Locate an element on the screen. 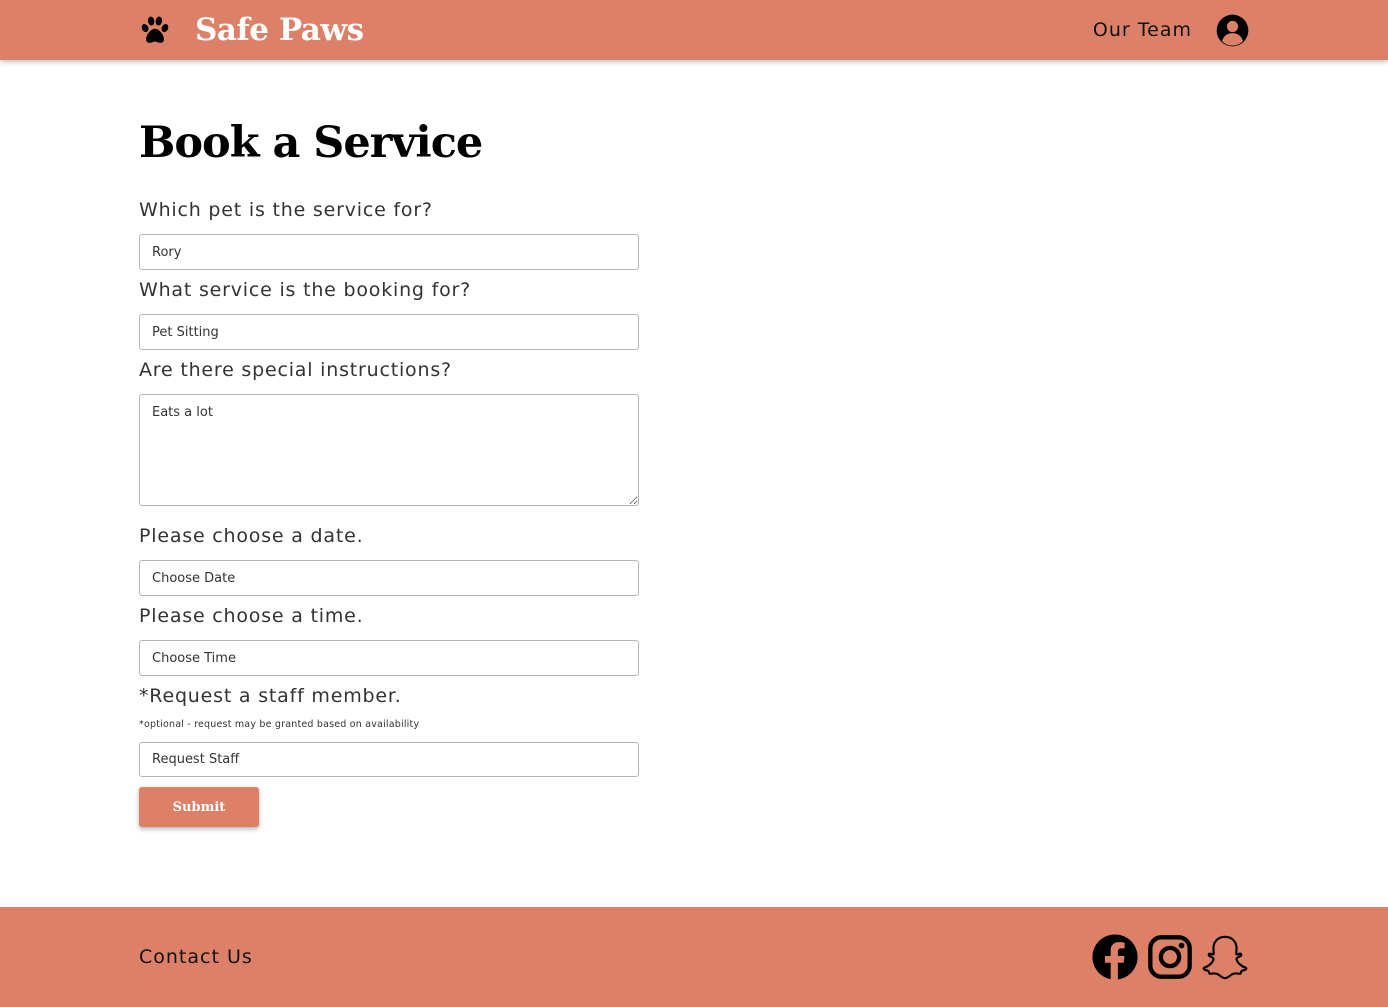 This screenshot has height=1007, width=1388. instructions-label: Are there special instructions? is located at coordinates (295, 370).